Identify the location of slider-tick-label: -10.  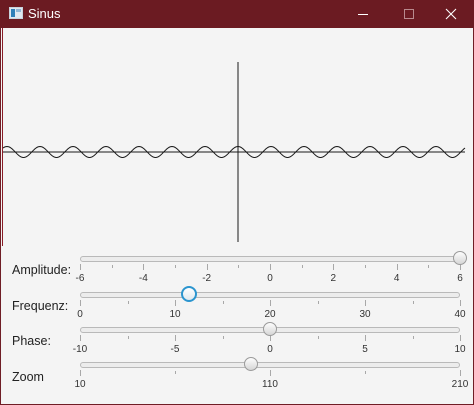
(80, 349).